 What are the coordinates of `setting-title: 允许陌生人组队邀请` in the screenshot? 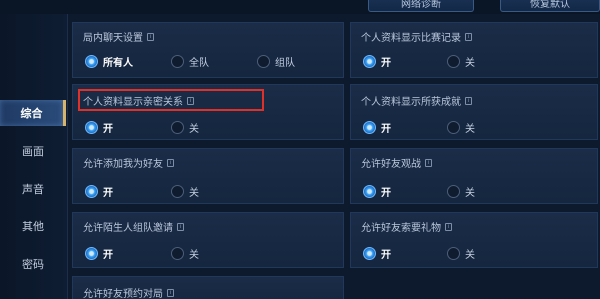 It's located at (128, 228).